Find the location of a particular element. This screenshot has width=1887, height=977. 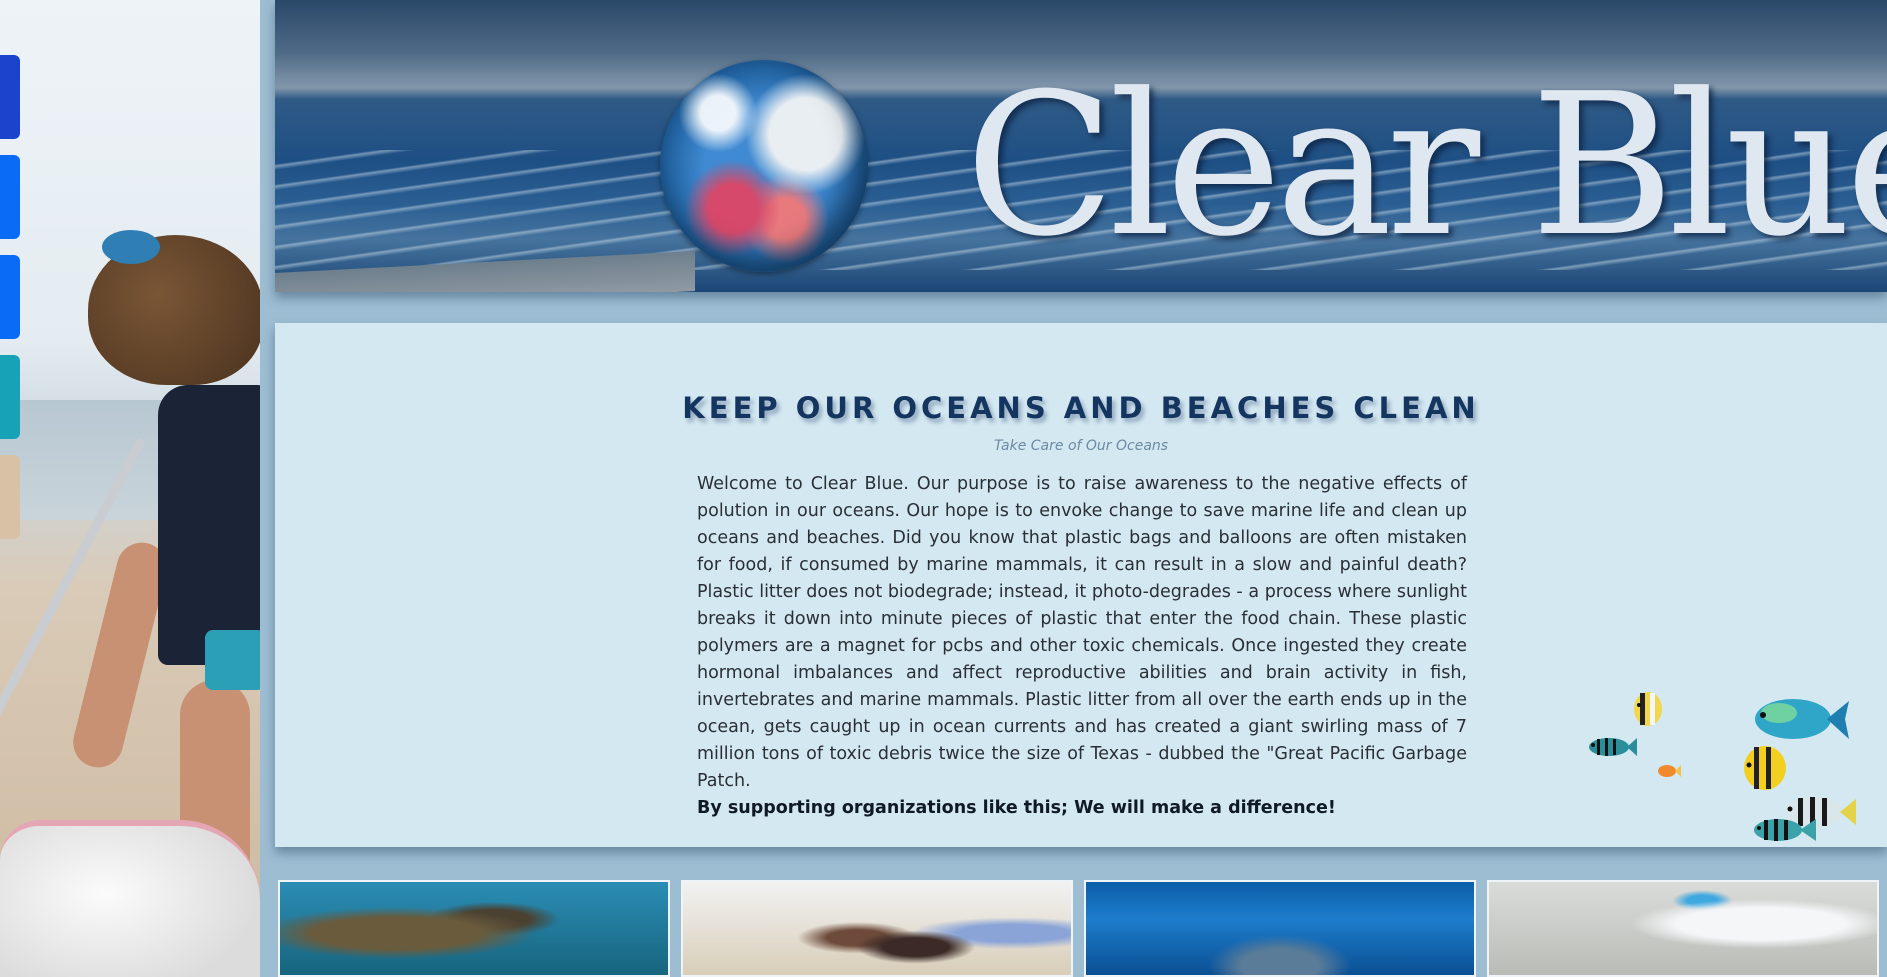

side-nav is located at coordinates (10, 305).